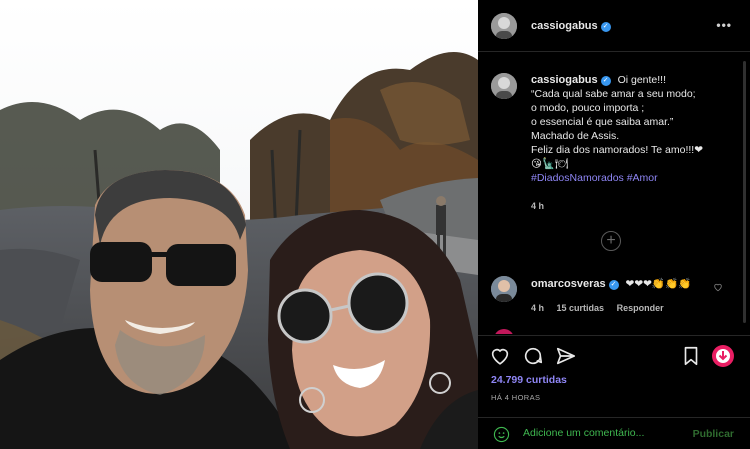  What do you see at coordinates (691, 356) in the screenshot?
I see `bookmark-icon` at bounding box center [691, 356].